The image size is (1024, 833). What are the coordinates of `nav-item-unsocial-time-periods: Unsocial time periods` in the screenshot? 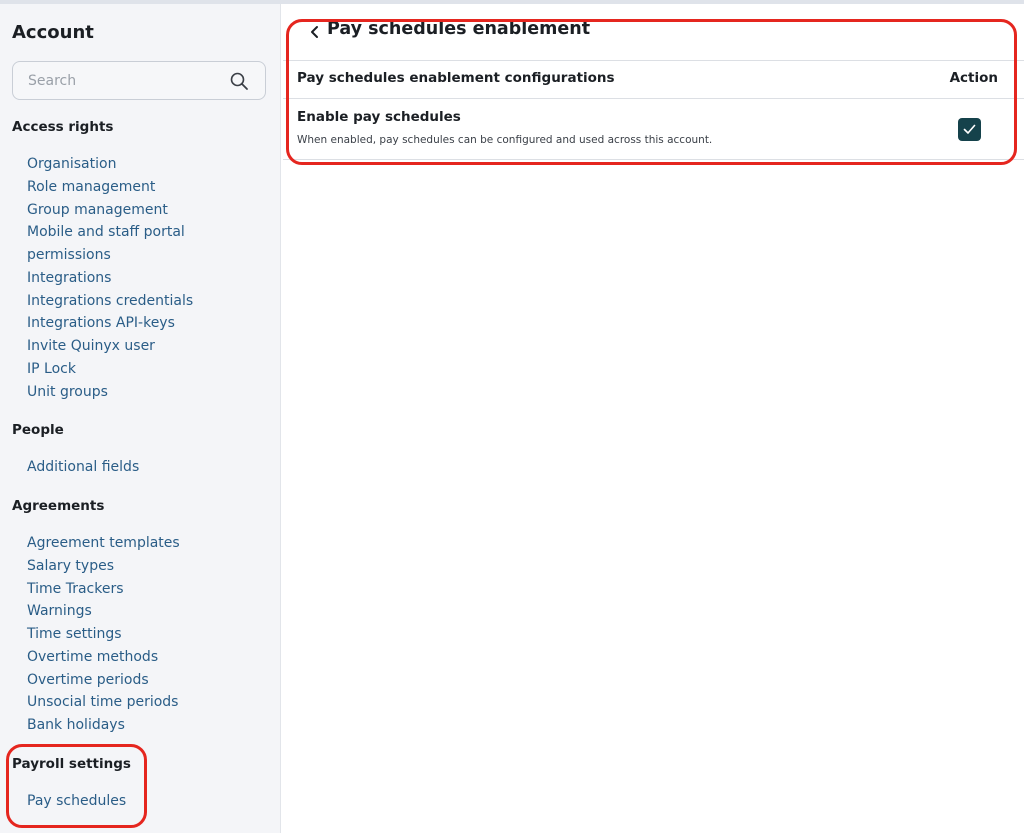 It's located at (102, 702).